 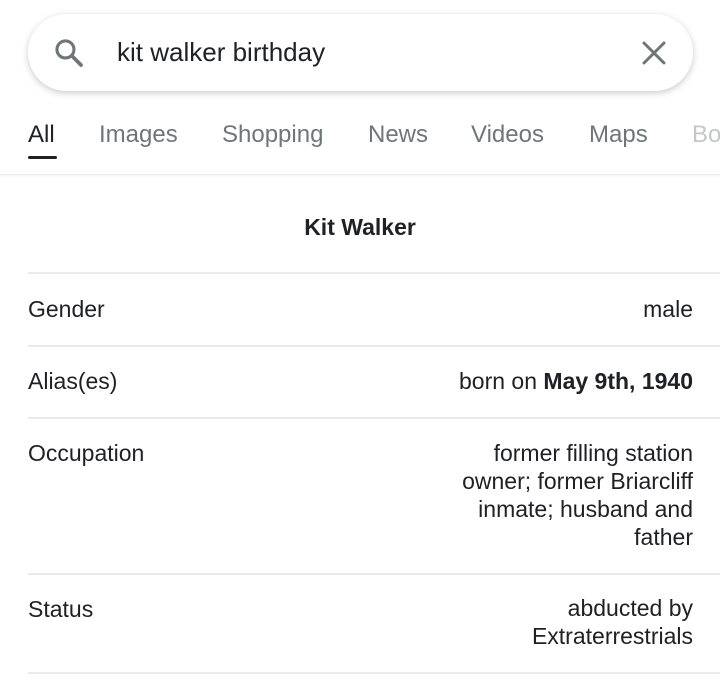 What do you see at coordinates (668, 309) in the screenshot?
I see `row-value-gender: male` at bounding box center [668, 309].